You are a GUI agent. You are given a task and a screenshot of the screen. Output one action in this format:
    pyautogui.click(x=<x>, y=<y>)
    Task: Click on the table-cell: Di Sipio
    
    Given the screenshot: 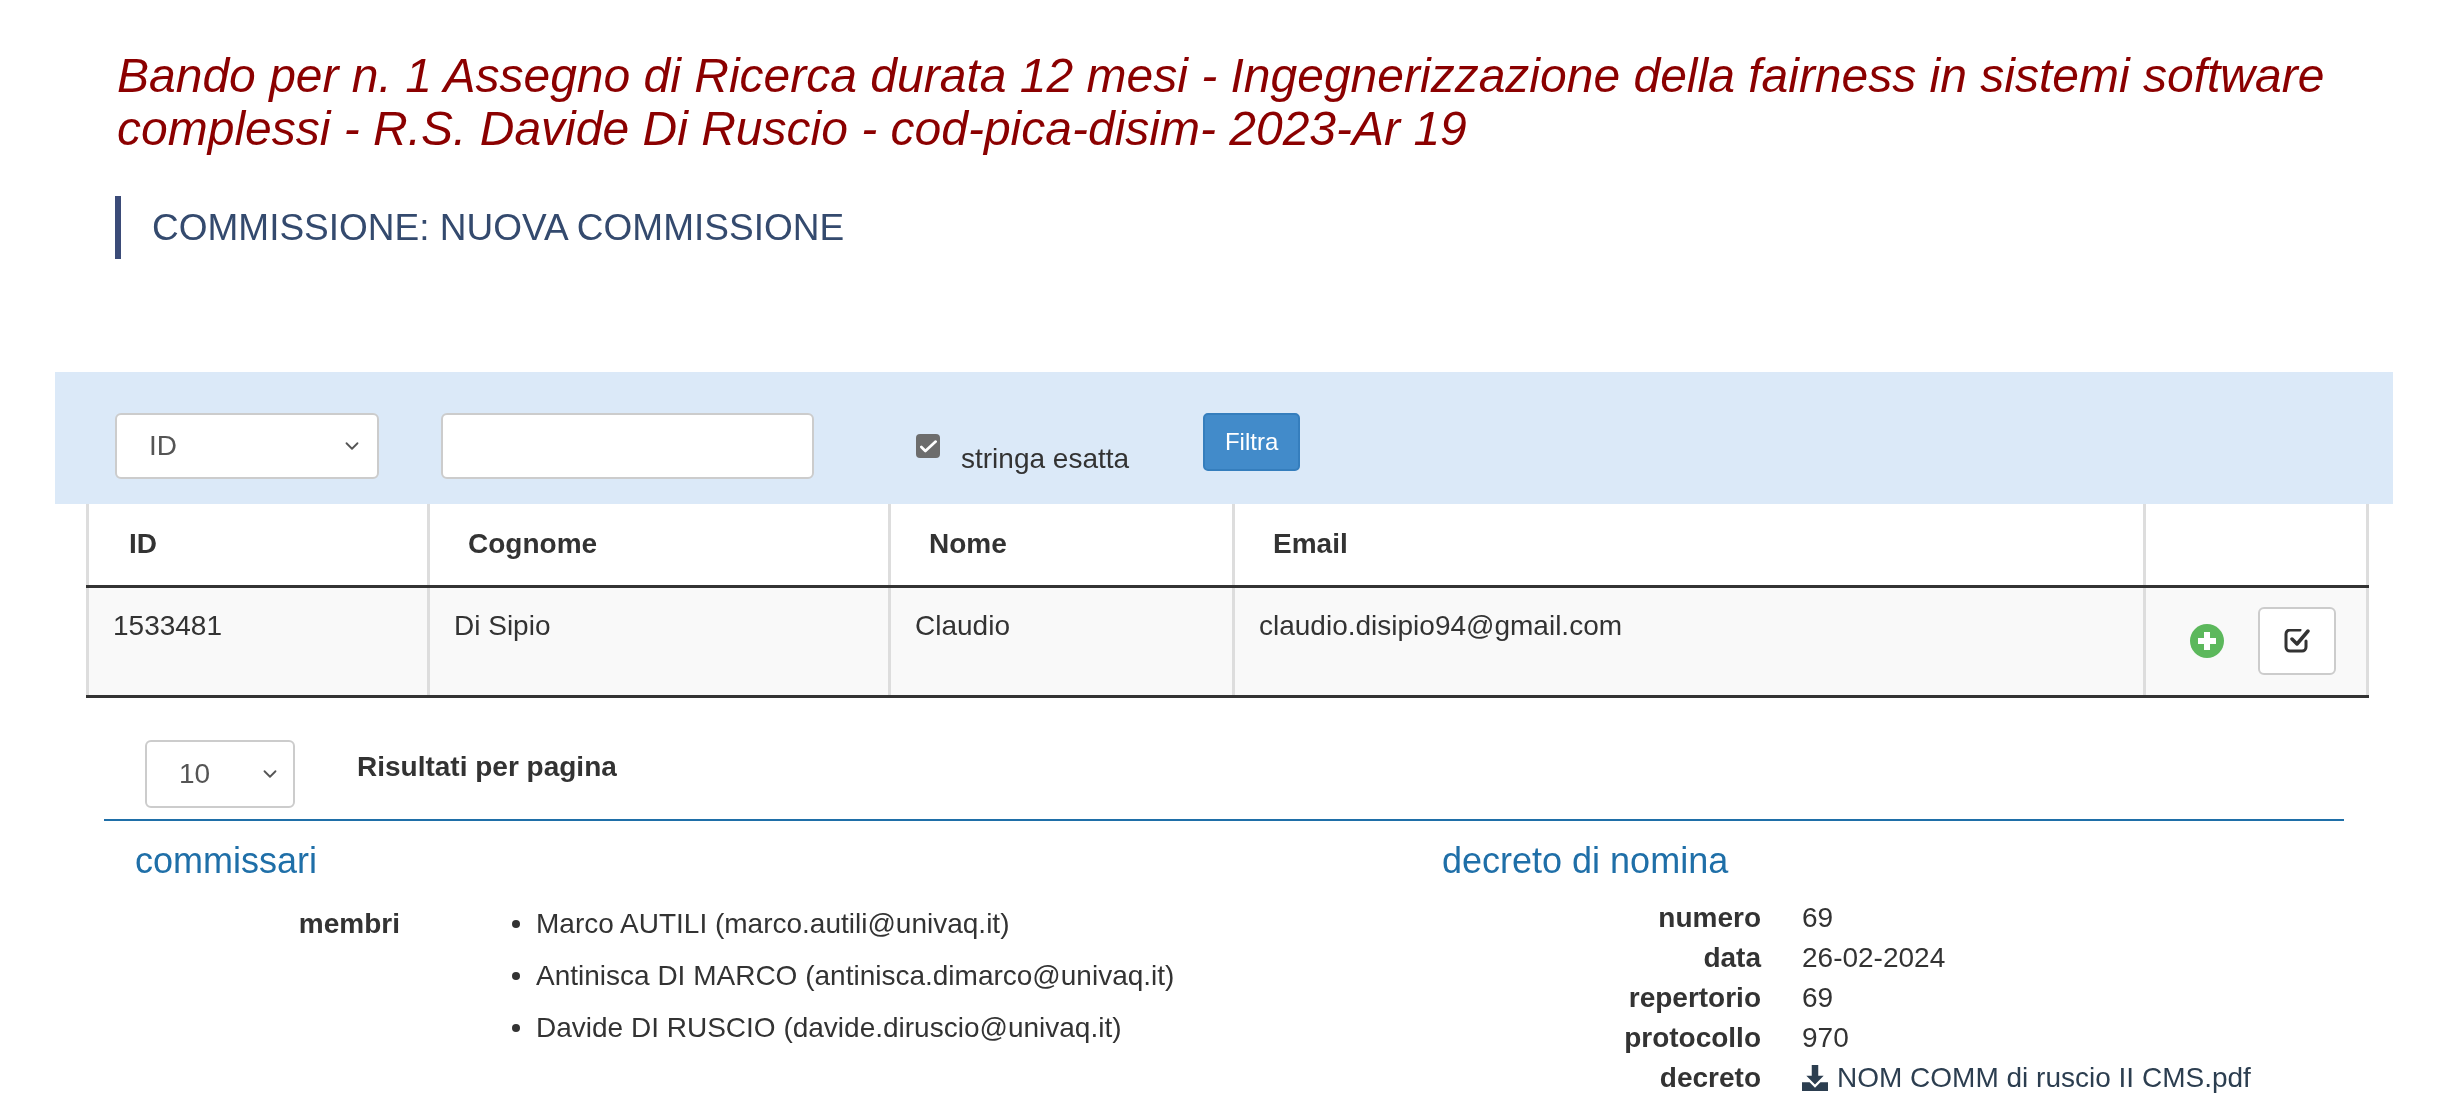 What is the action you would take?
    pyautogui.click(x=659, y=641)
    